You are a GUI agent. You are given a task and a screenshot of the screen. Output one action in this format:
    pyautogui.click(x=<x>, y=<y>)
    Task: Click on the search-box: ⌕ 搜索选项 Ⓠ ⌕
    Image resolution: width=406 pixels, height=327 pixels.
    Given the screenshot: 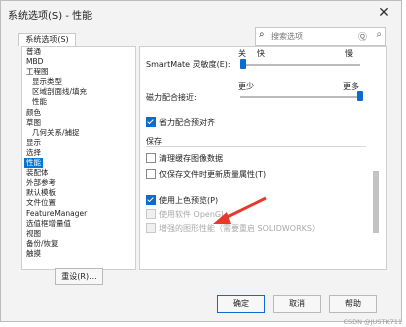 What is the action you would take?
    pyautogui.click(x=320, y=36)
    